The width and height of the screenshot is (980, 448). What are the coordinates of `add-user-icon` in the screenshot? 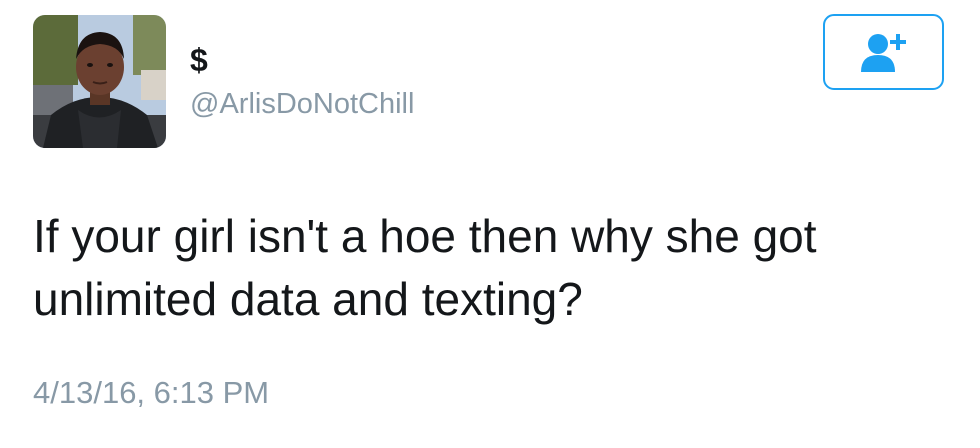 It's located at (883, 53).